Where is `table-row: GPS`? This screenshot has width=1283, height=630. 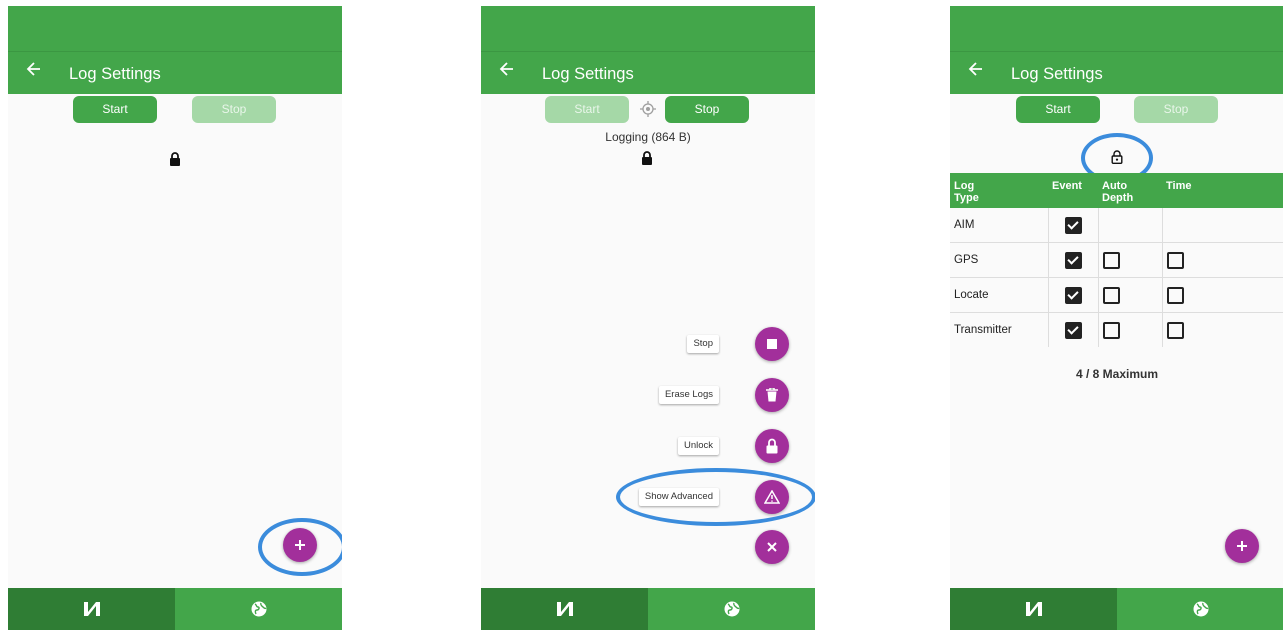 table-row: GPS is located at coordinates (1116, 260).